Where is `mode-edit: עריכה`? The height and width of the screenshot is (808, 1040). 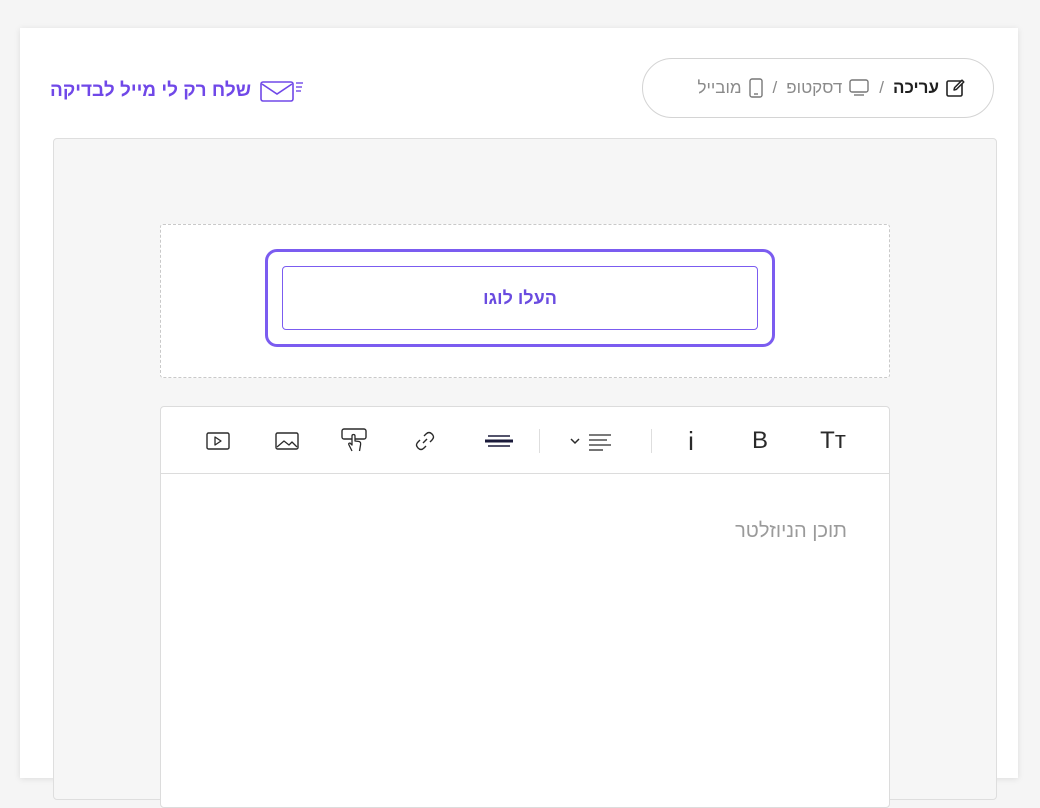
mode-edit: עריכה is located at coordinates (930, 88).